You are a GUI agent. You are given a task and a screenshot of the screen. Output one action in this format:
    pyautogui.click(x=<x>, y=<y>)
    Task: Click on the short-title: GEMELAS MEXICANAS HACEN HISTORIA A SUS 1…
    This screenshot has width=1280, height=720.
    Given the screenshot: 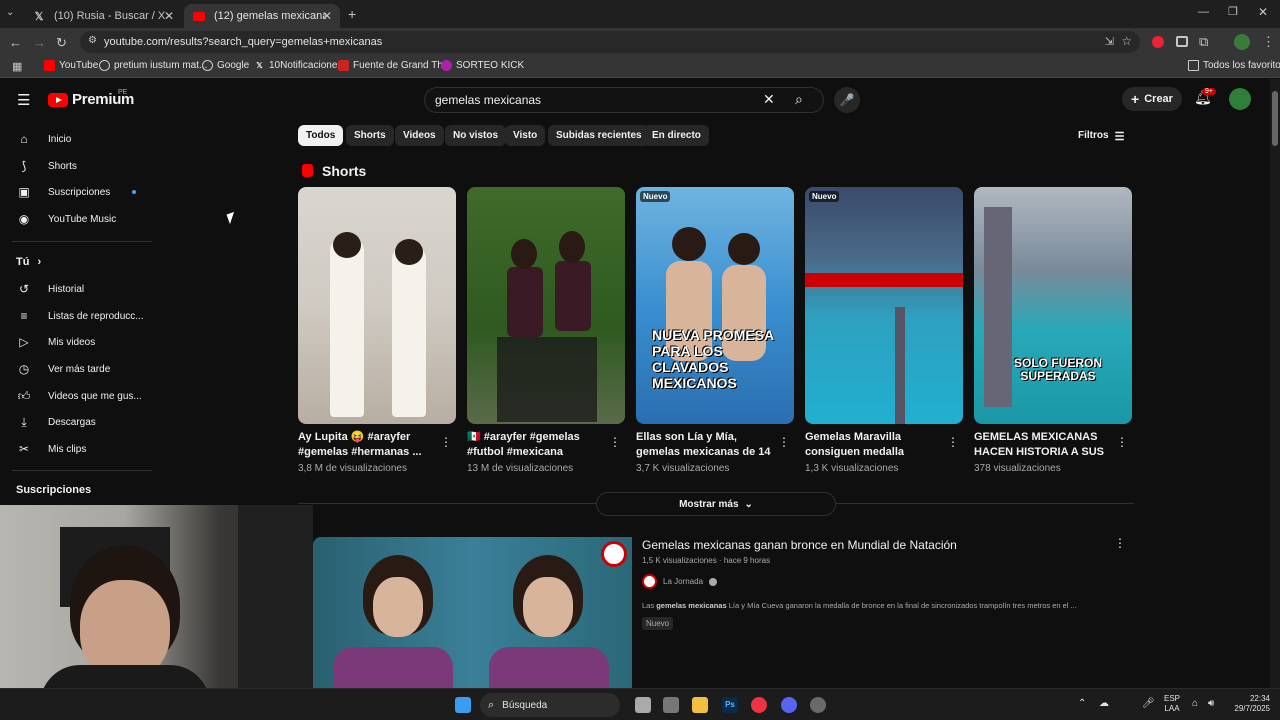 What is the action you would take?
    pyautogui.click(x=1044, y=445)
    